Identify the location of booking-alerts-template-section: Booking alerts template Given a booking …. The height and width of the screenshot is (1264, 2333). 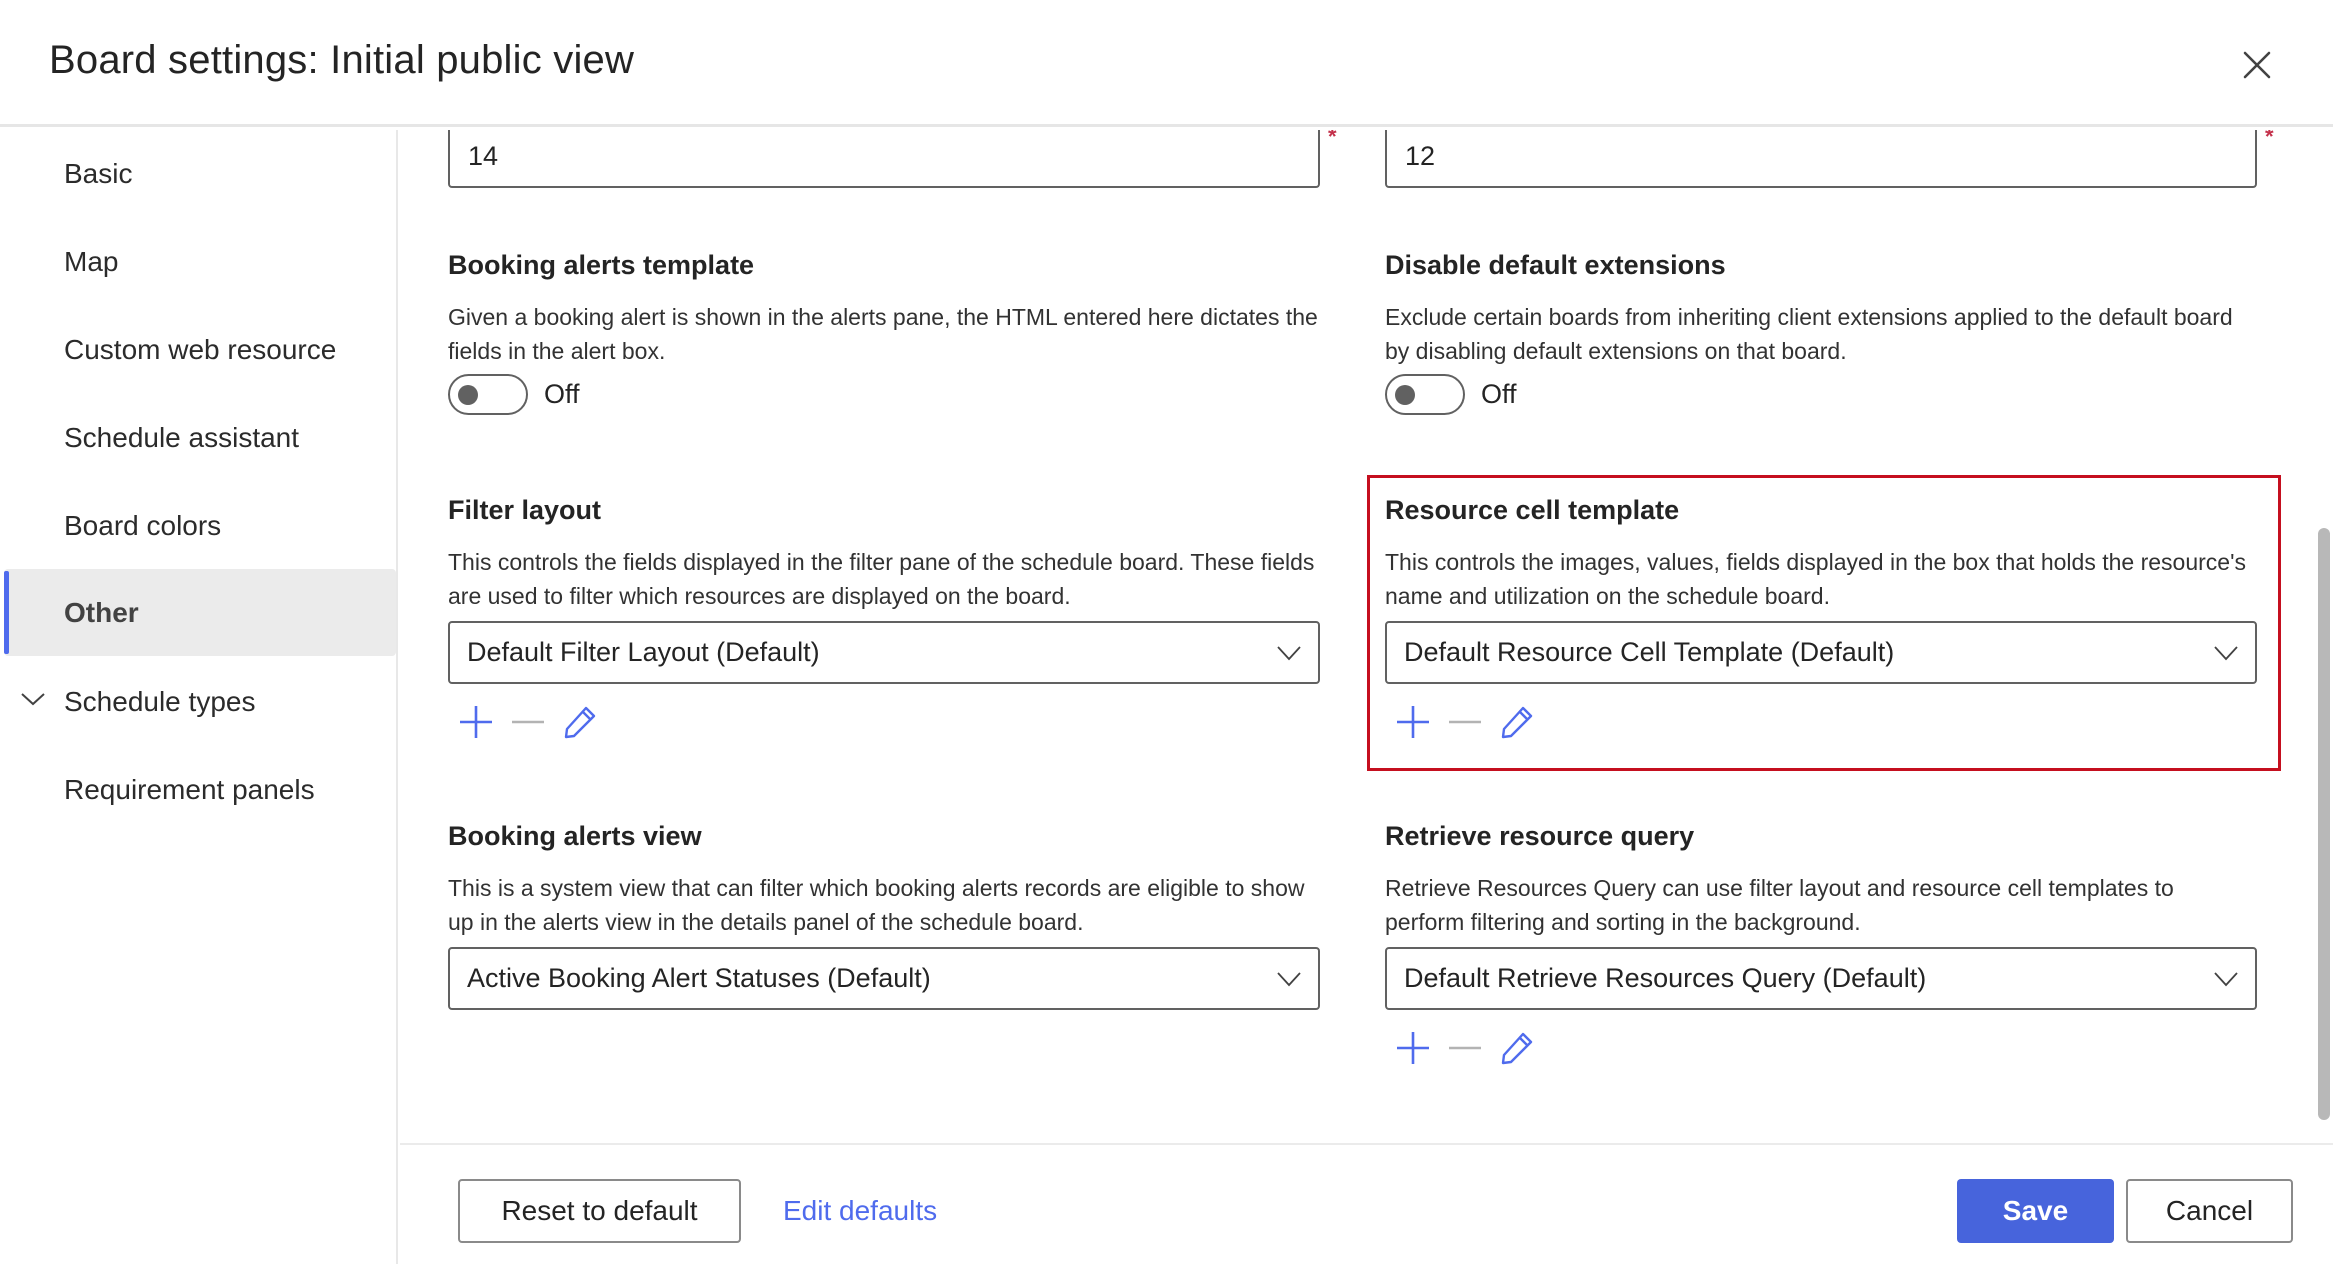
(884, 332).